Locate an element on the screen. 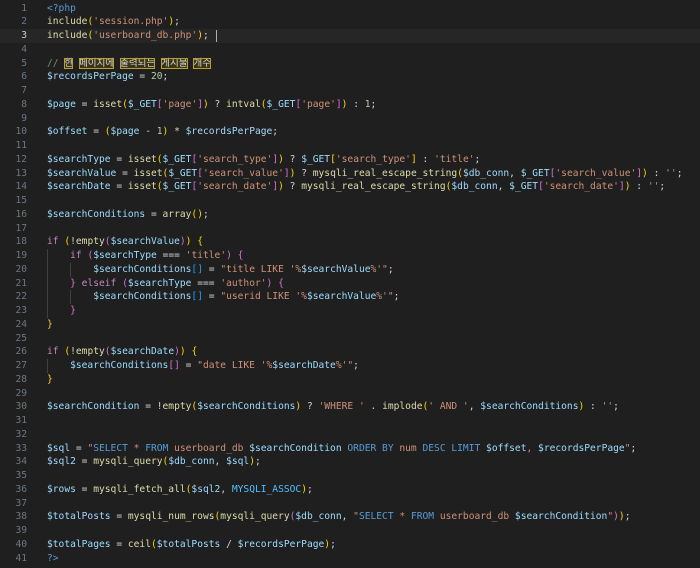  code-token: , is located at coordinates (503, 187).